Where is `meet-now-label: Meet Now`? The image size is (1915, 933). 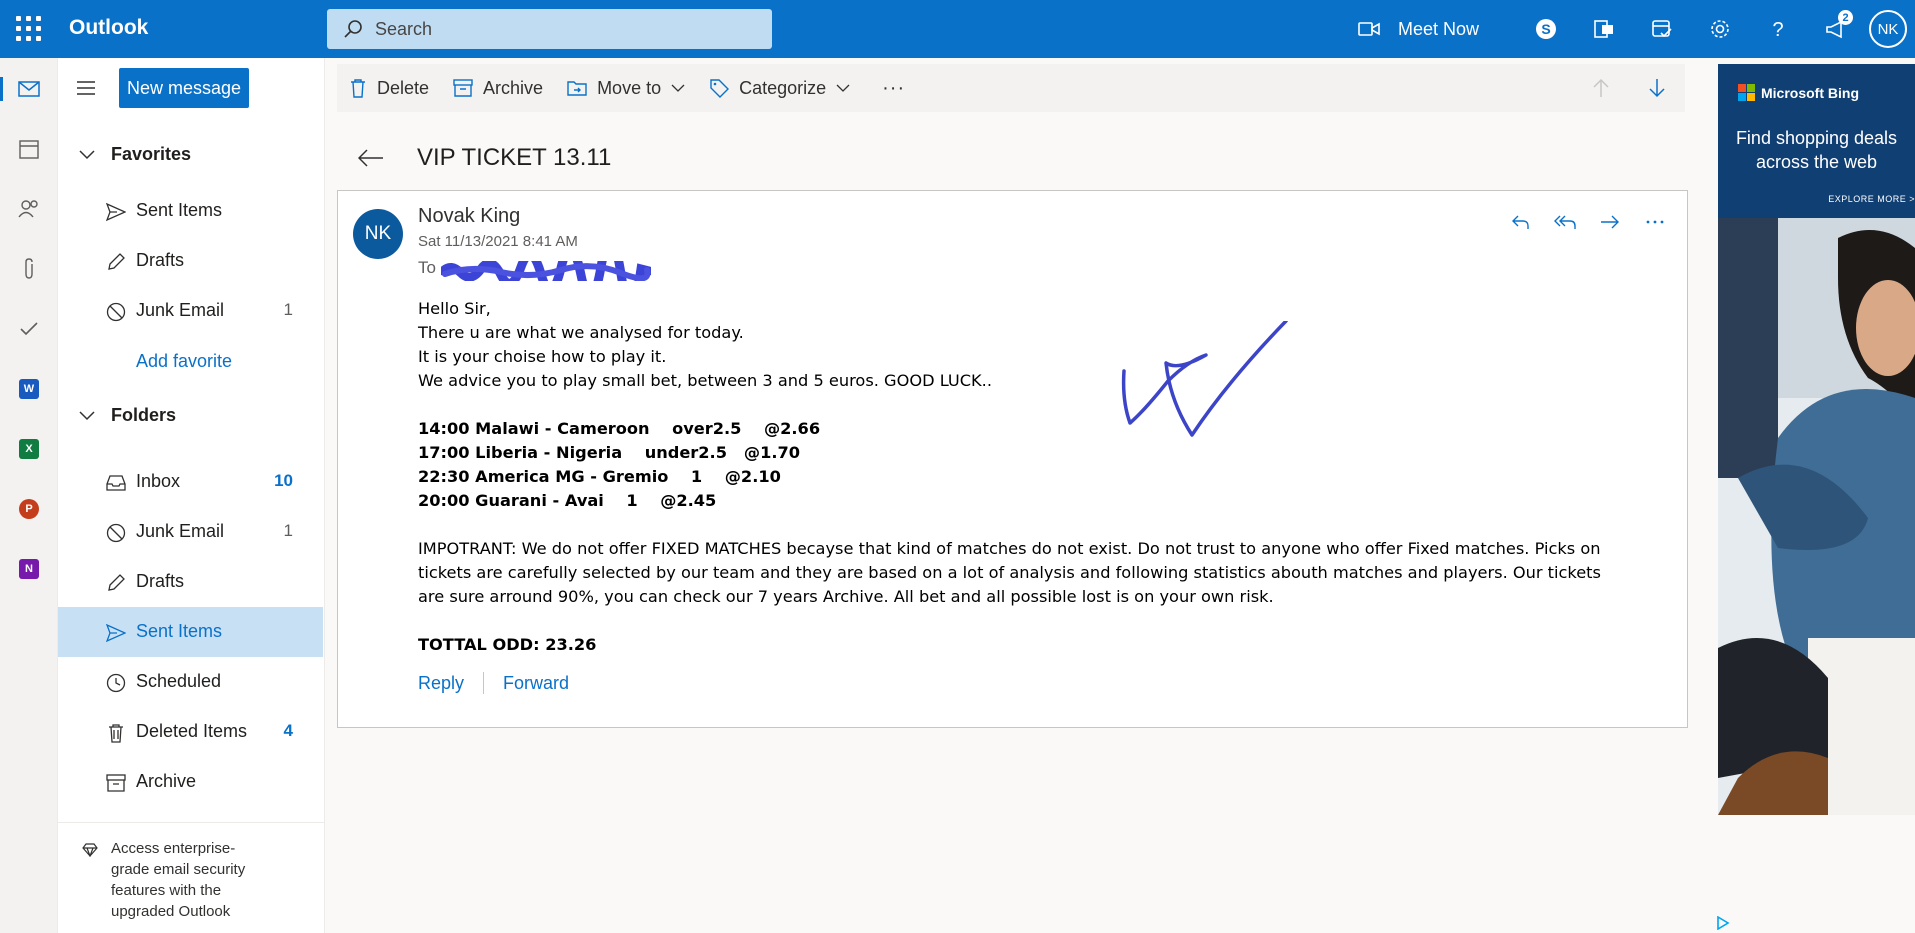
meet-now-label: Meet Now is located at coordinates (1438, 28).